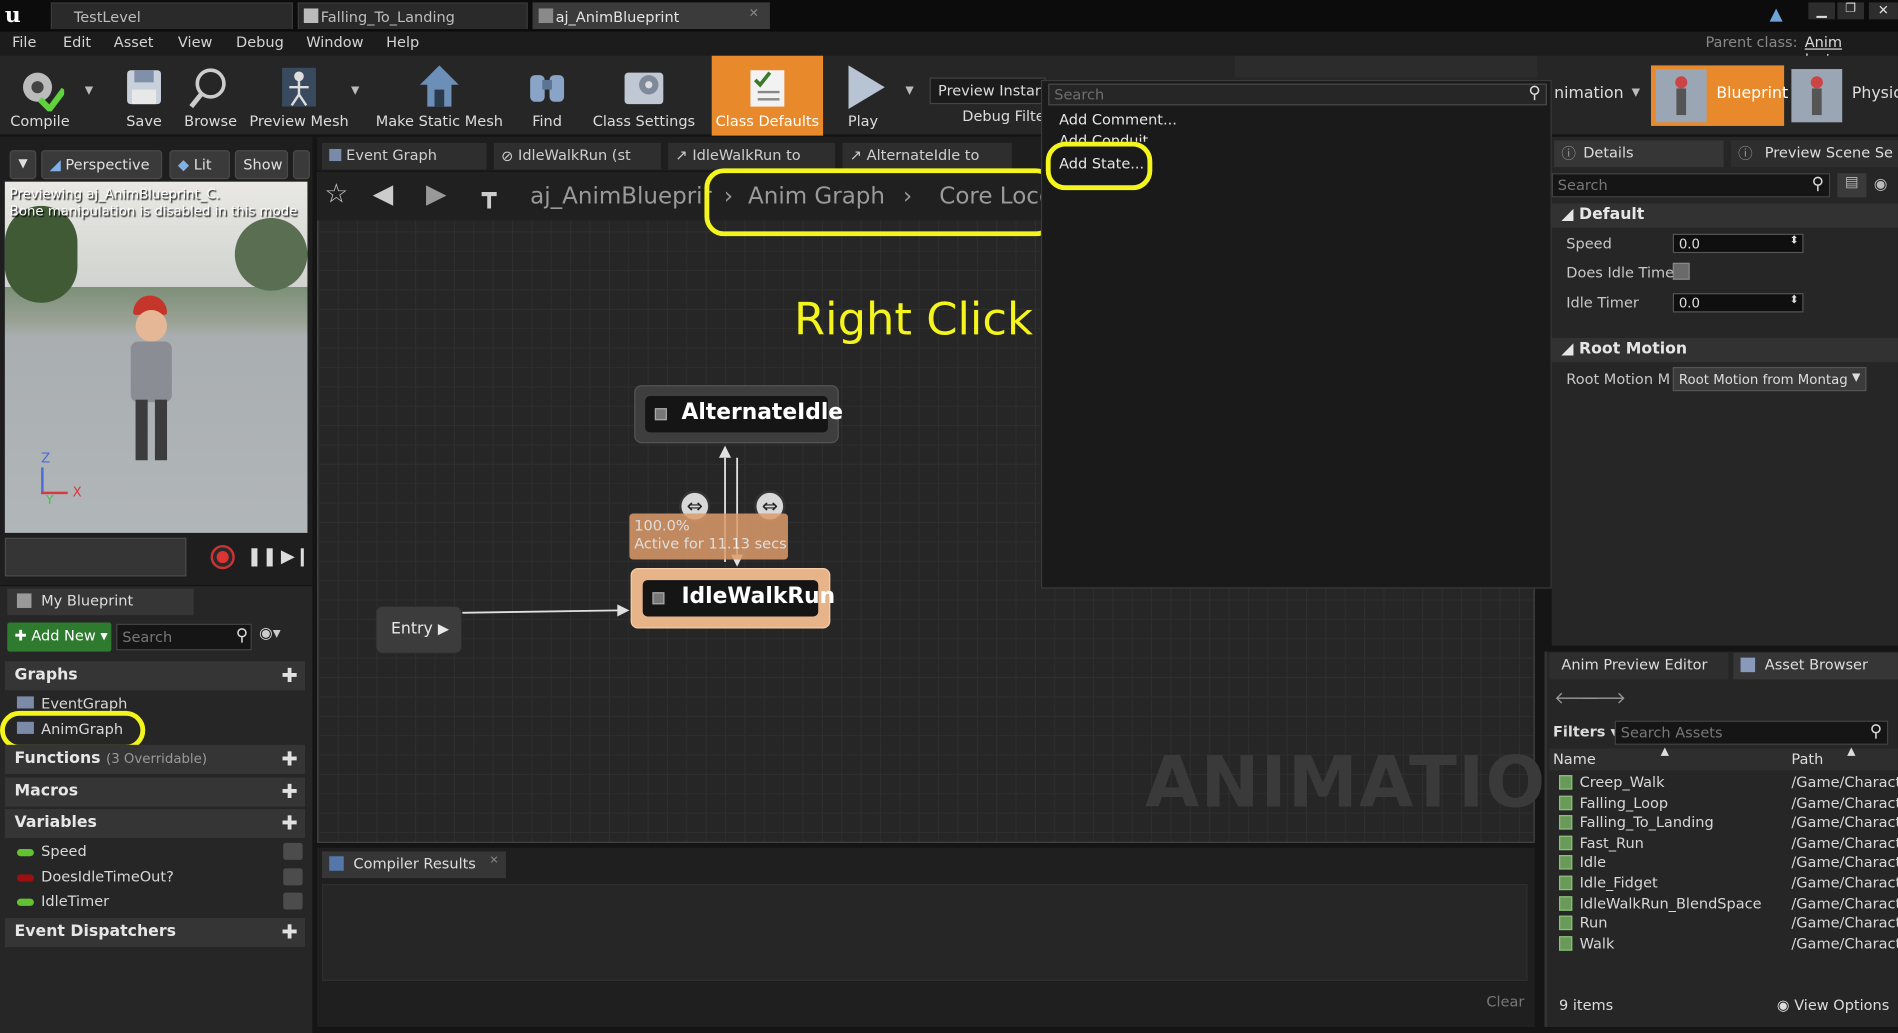 The width and height of the screenshot is (1898, 1033). What do you see at coordinates (290, 931) in the screenshot?
I see `add-dispatcher-icon: ✚` at bounding box center [290, 931].